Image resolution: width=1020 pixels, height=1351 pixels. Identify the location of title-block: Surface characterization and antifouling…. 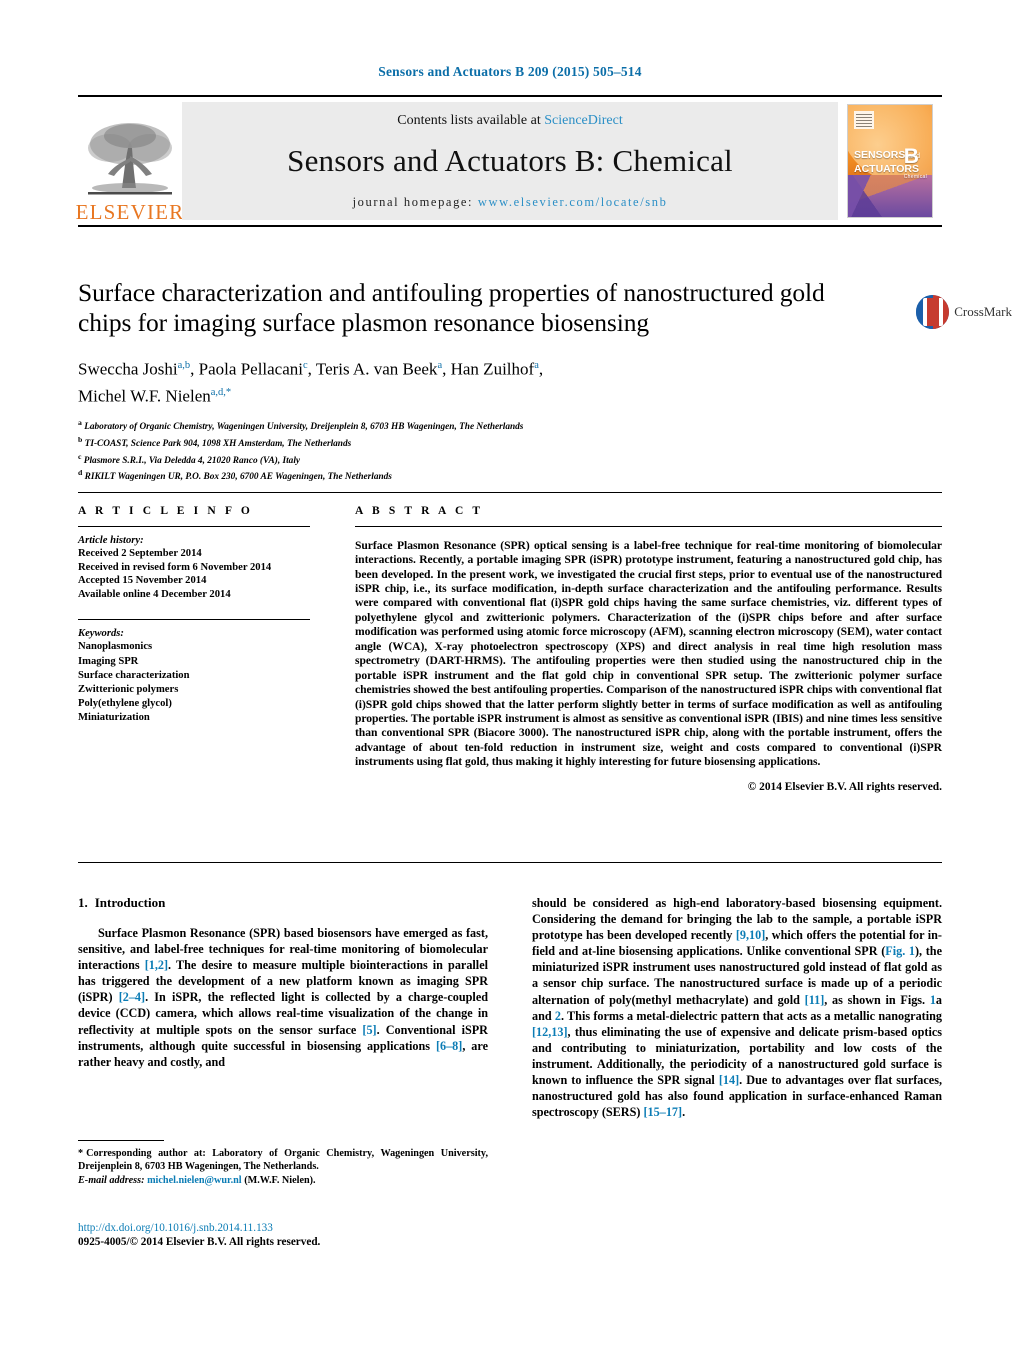
(510, 381).